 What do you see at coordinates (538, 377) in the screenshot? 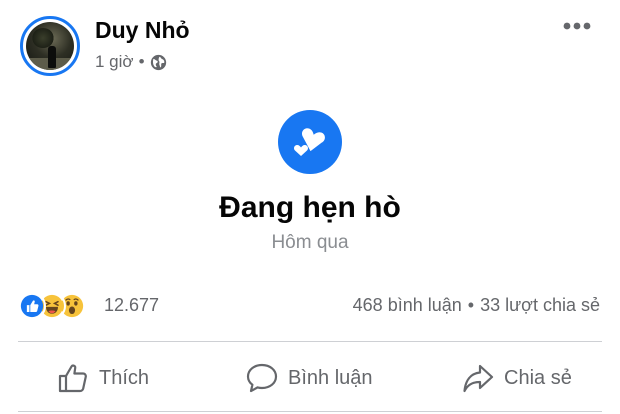
I see `share-label: Chia sẻ` at bounding box center [538, 377].